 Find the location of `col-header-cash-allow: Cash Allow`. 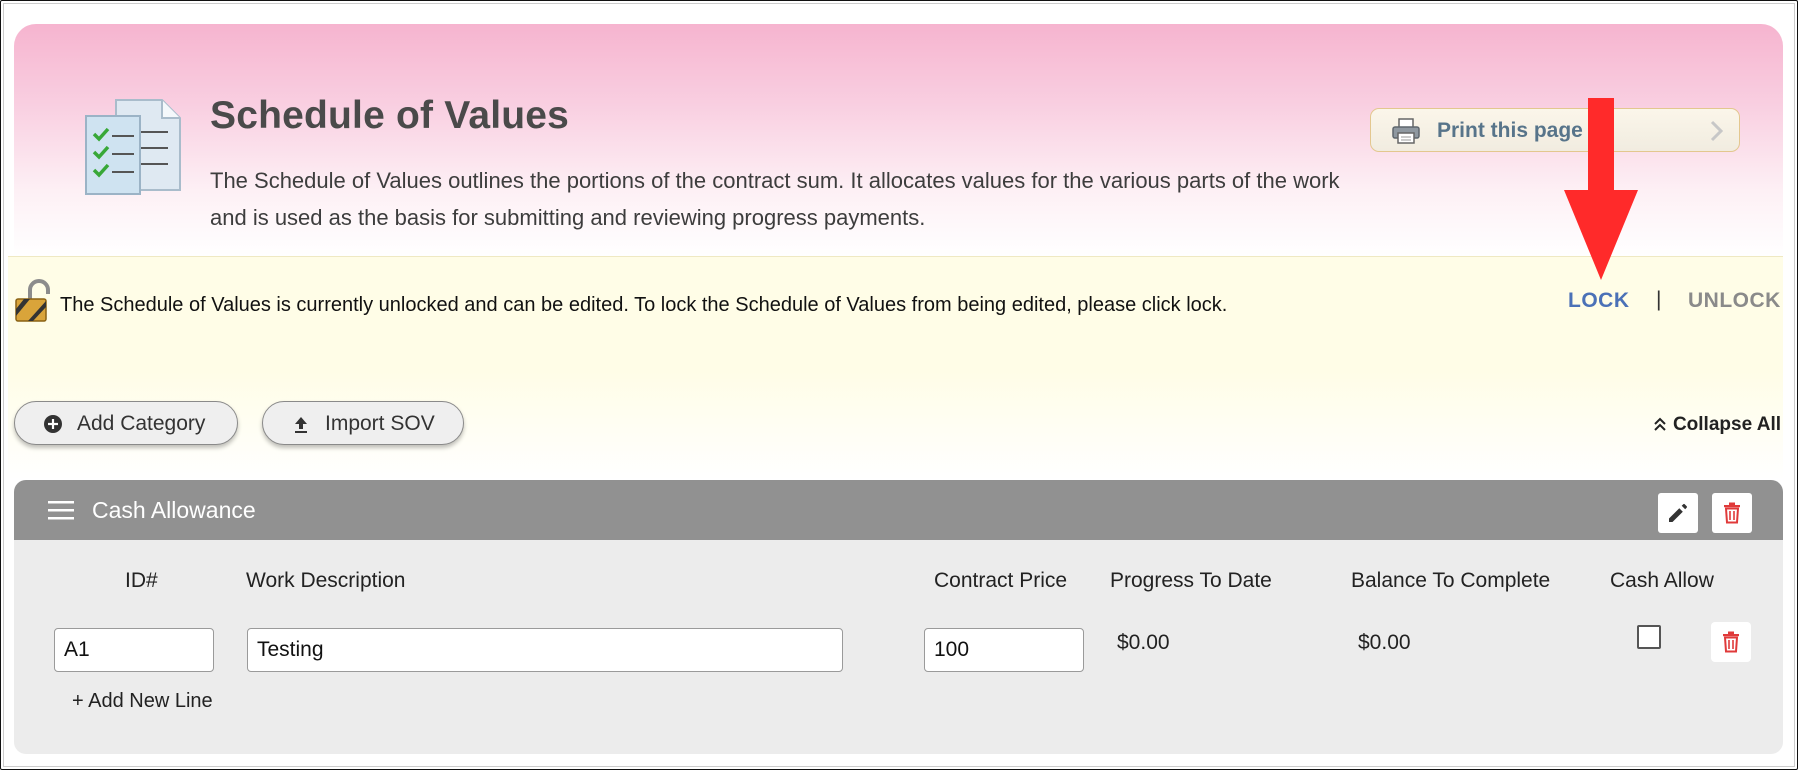

col-header-cash-allow: Cash Allow is located at coordinates (1662, 580).